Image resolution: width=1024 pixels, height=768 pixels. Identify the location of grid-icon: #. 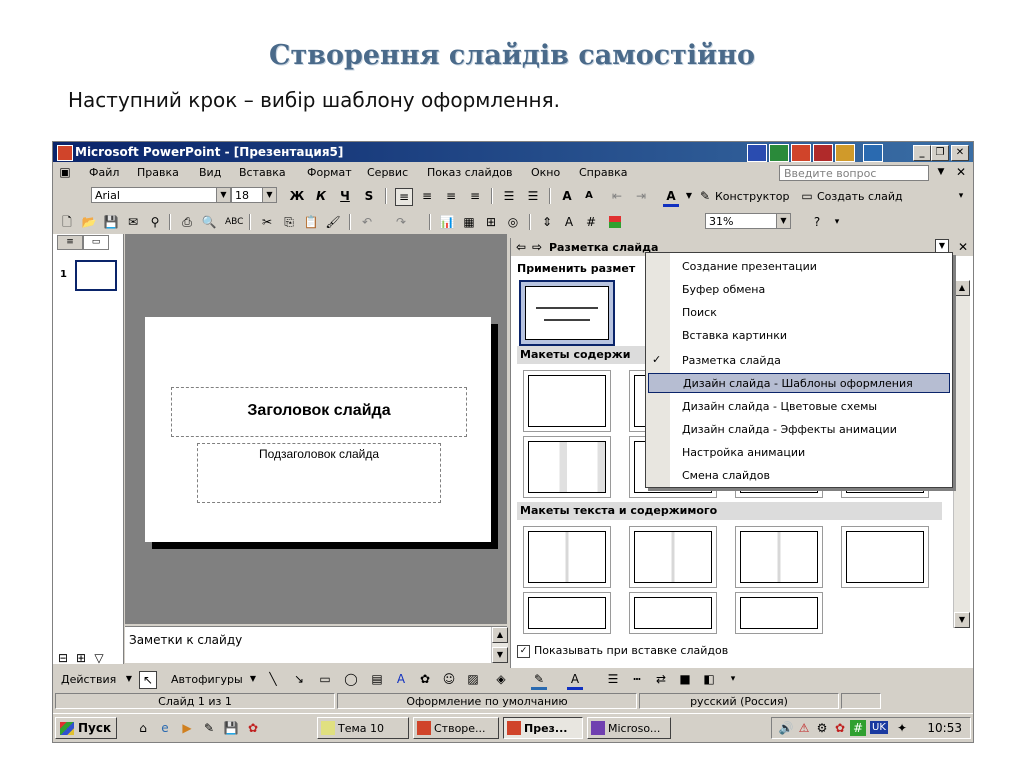
(858, 728).